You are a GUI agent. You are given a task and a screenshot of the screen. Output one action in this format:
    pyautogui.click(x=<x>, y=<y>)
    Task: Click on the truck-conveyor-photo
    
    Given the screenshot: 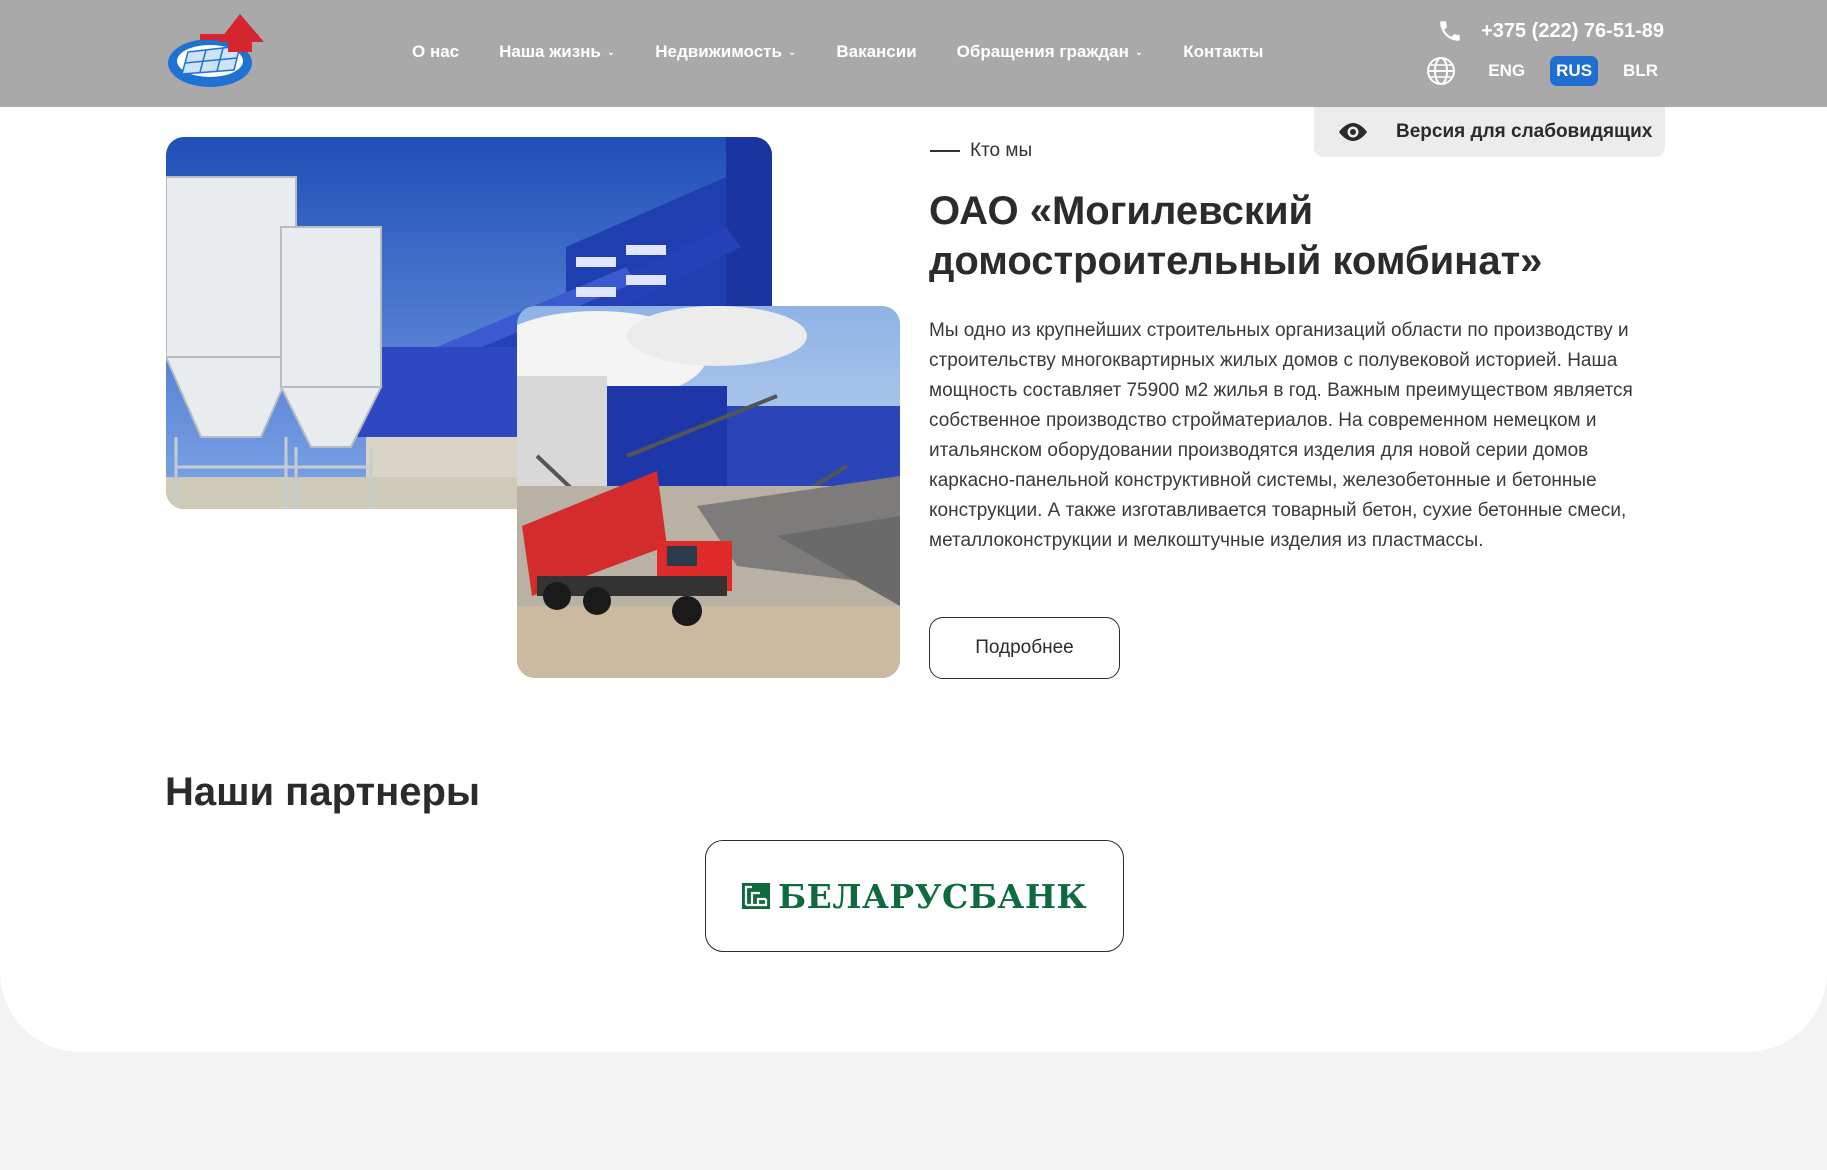 What is the action you would take?
    pyautogui.click(x=708, y=492)
    